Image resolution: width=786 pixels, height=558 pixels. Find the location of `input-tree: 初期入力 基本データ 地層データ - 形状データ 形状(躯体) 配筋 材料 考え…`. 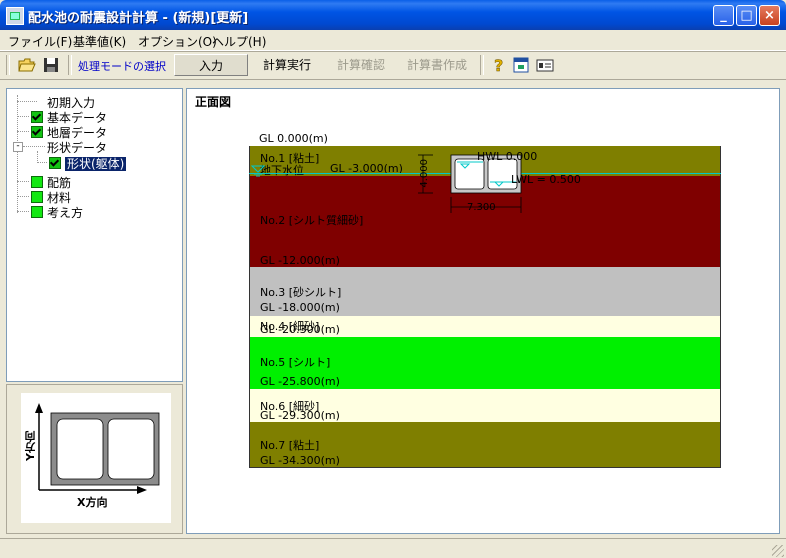

input-tree: 初期入力 基本データ 地層データ - 形状データ 形状(躯体) 配筋 材料 考え… is located at coordinates (94, 235).